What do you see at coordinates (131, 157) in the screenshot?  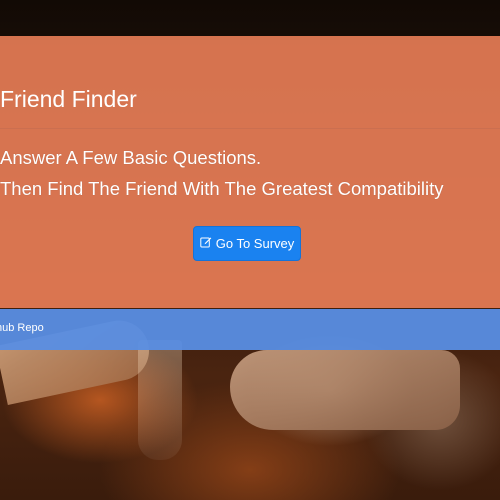 I see `lead-text-line-1: Answer A Few Basic Questions.` at bounding box center [131, 157].